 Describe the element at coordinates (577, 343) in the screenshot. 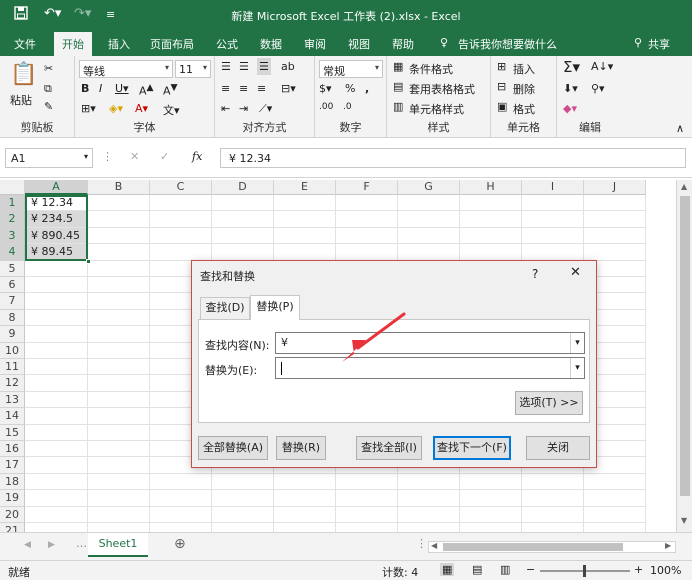

I see `find-dropdown-icon: ▾` at that location.